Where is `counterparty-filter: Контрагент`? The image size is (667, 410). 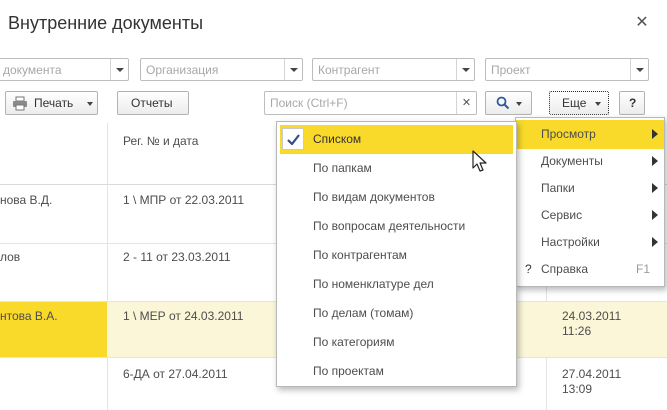
counterparty-filter: Контрагент is located at coordinates (393, 69).